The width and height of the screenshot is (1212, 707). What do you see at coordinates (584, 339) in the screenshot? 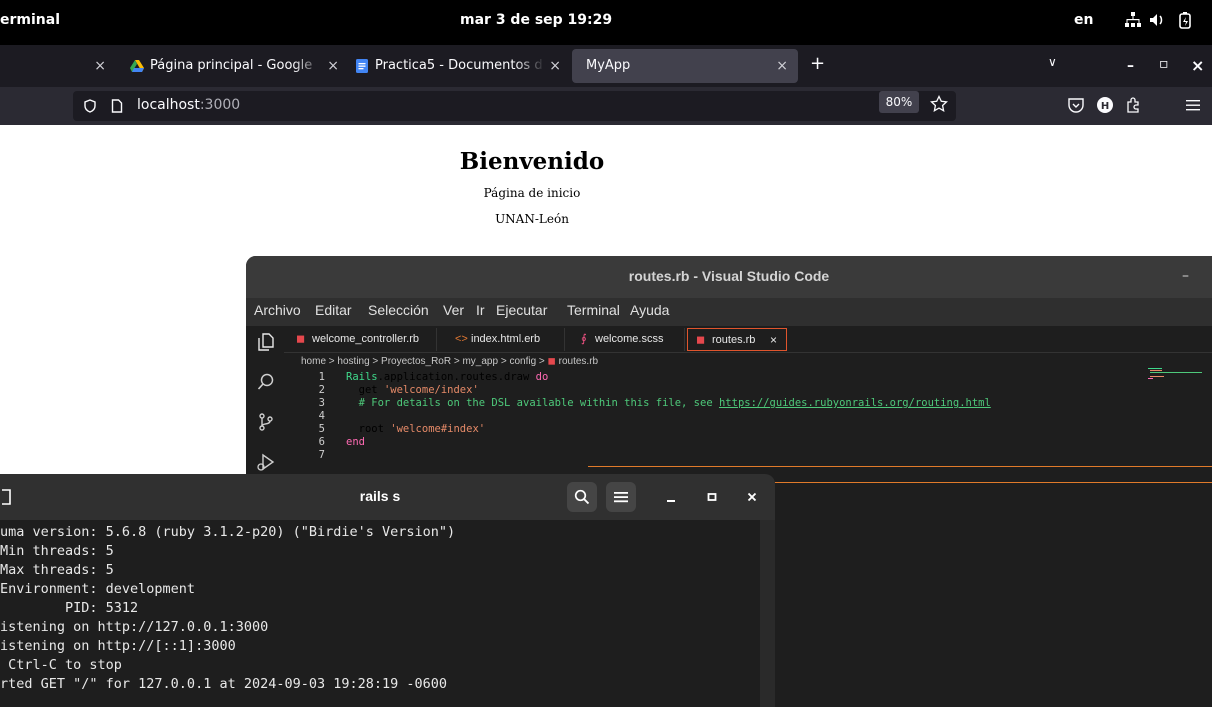
I see `scss-file-icon: ∮` at bounding box center [584, 339].